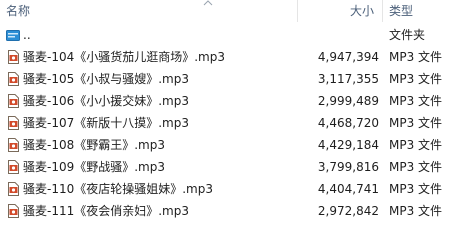 The image size is (473, 240). Describe the element at coordinates (236, 211) in the screenshot. I see `list-item: 骚麦-111《夜会俏亲妇》.mp3 2,972,842 MP3 文件` at that location.